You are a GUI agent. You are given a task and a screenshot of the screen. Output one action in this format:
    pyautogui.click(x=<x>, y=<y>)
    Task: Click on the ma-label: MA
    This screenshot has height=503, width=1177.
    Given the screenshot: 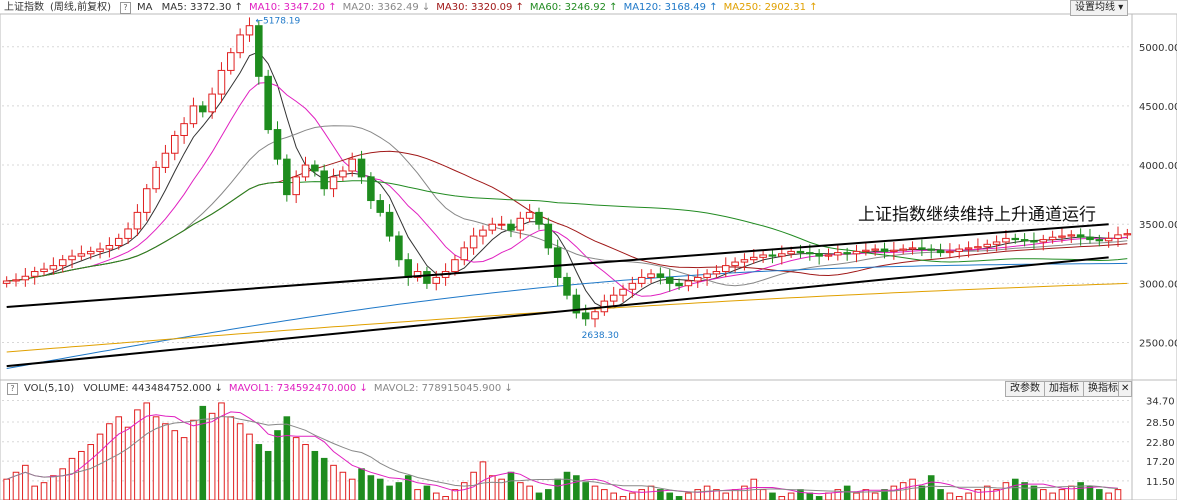 What is the action you would take?
    pyautogui.click(x=144, y=7)
    